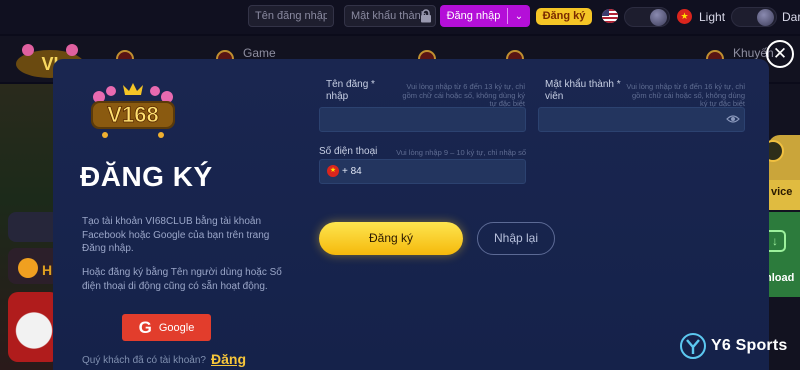  Describe the element at coordinates (461, 152) in the screenshot. I see `phone-hint: Vui lòng nhập 9 – 10 ký tự, chỉ nhập số` at that location.